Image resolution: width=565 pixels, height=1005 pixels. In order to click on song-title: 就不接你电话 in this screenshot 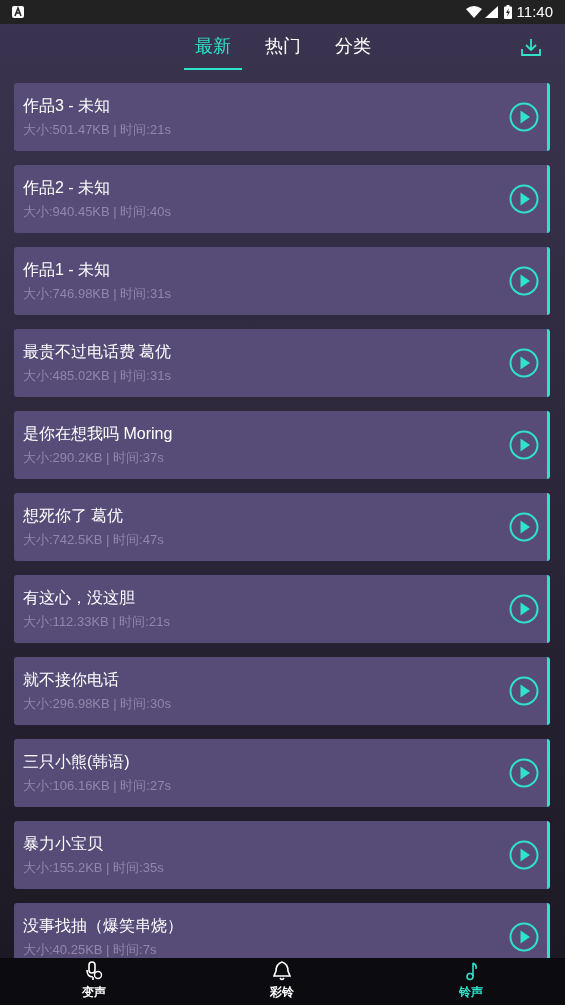, I will do `click(71, 680)`.